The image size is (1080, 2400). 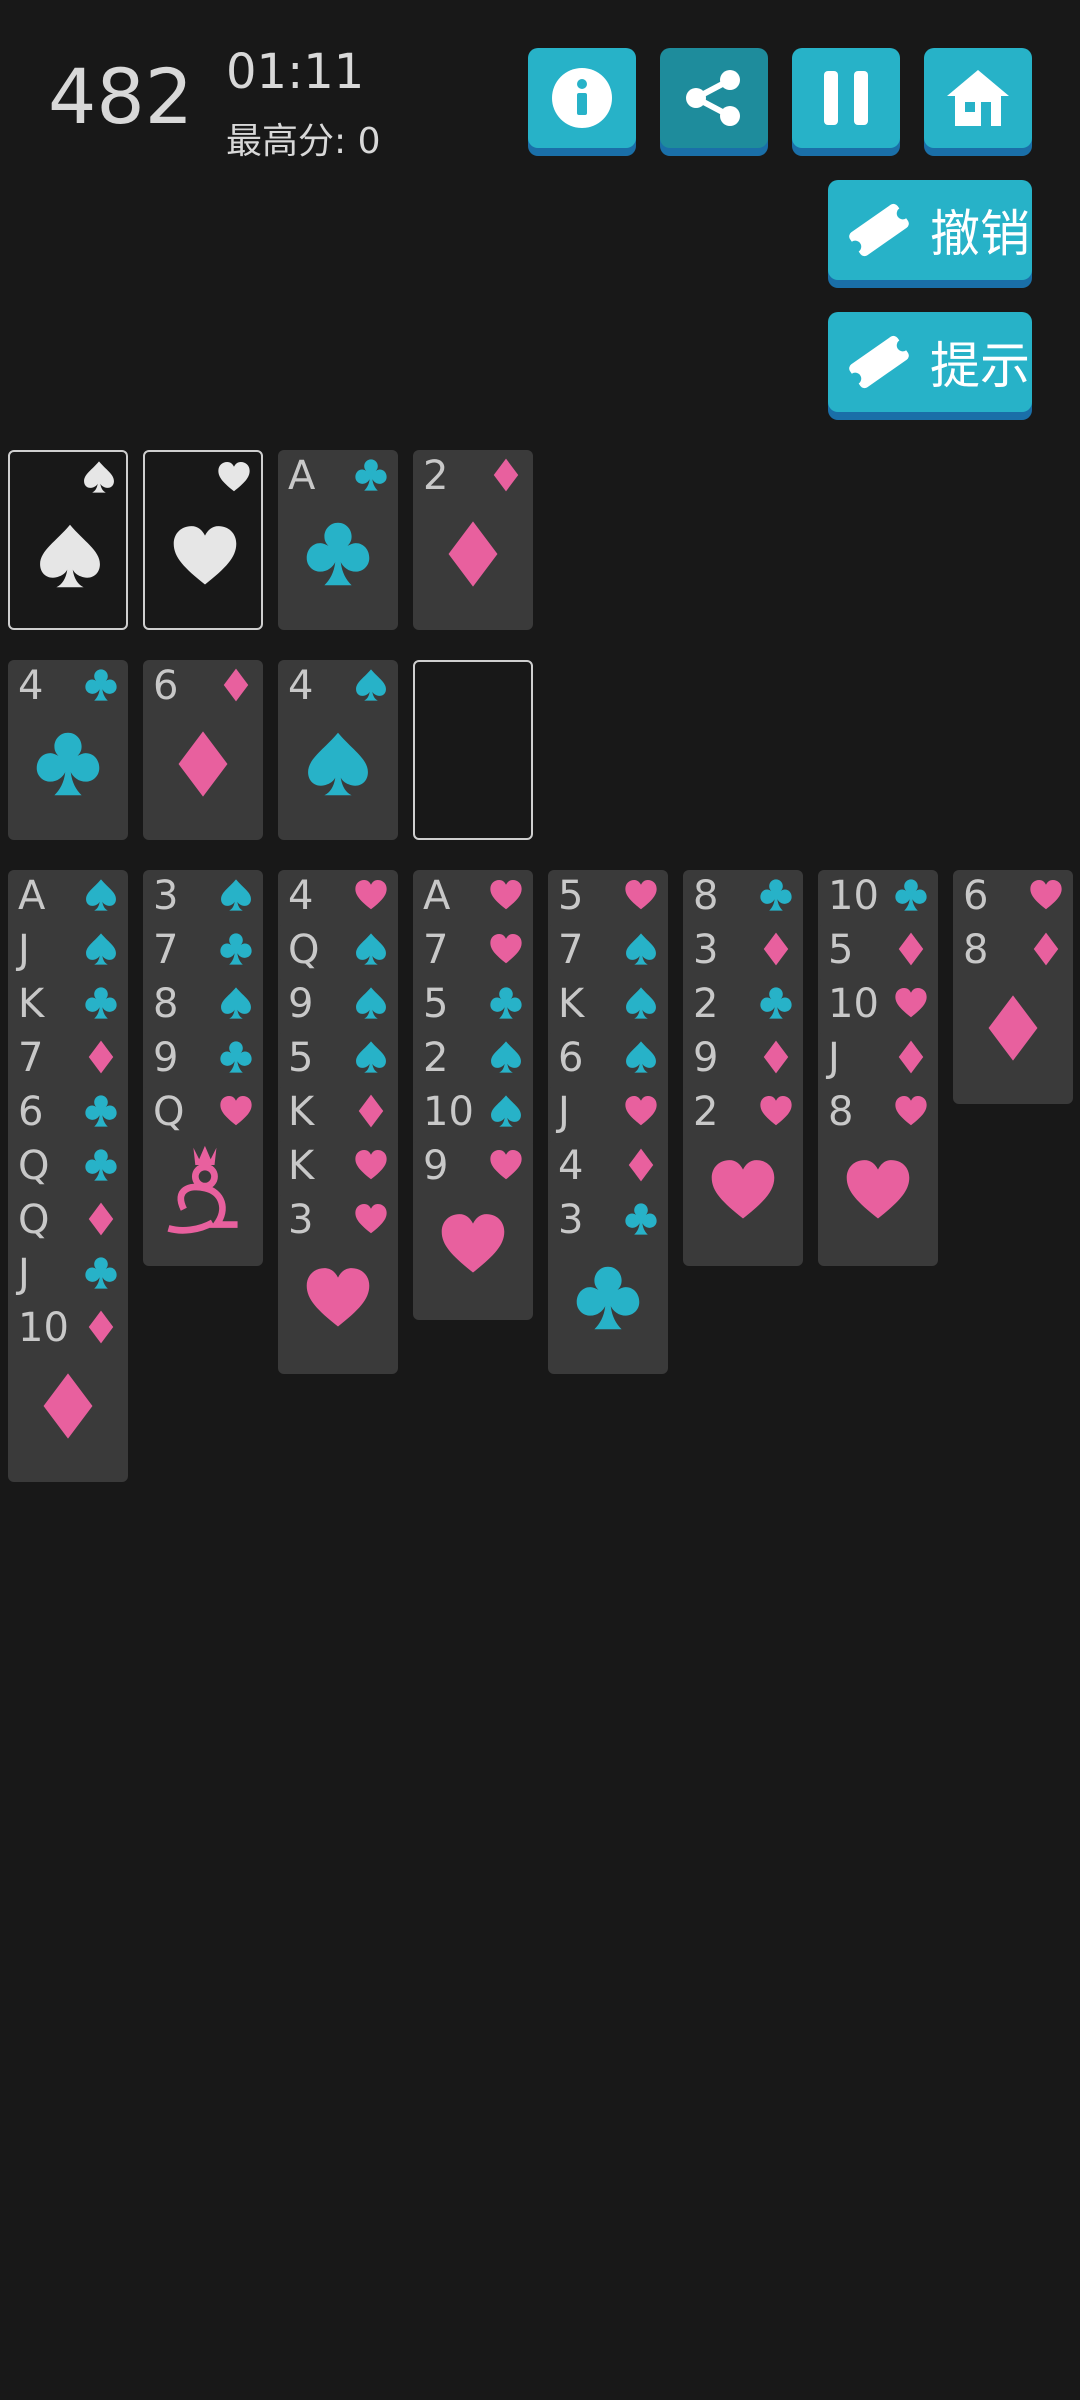 What do you see at coordinates (121, 96) in the screenshot?
I see `score: 482` at bounding box center [121, 96].